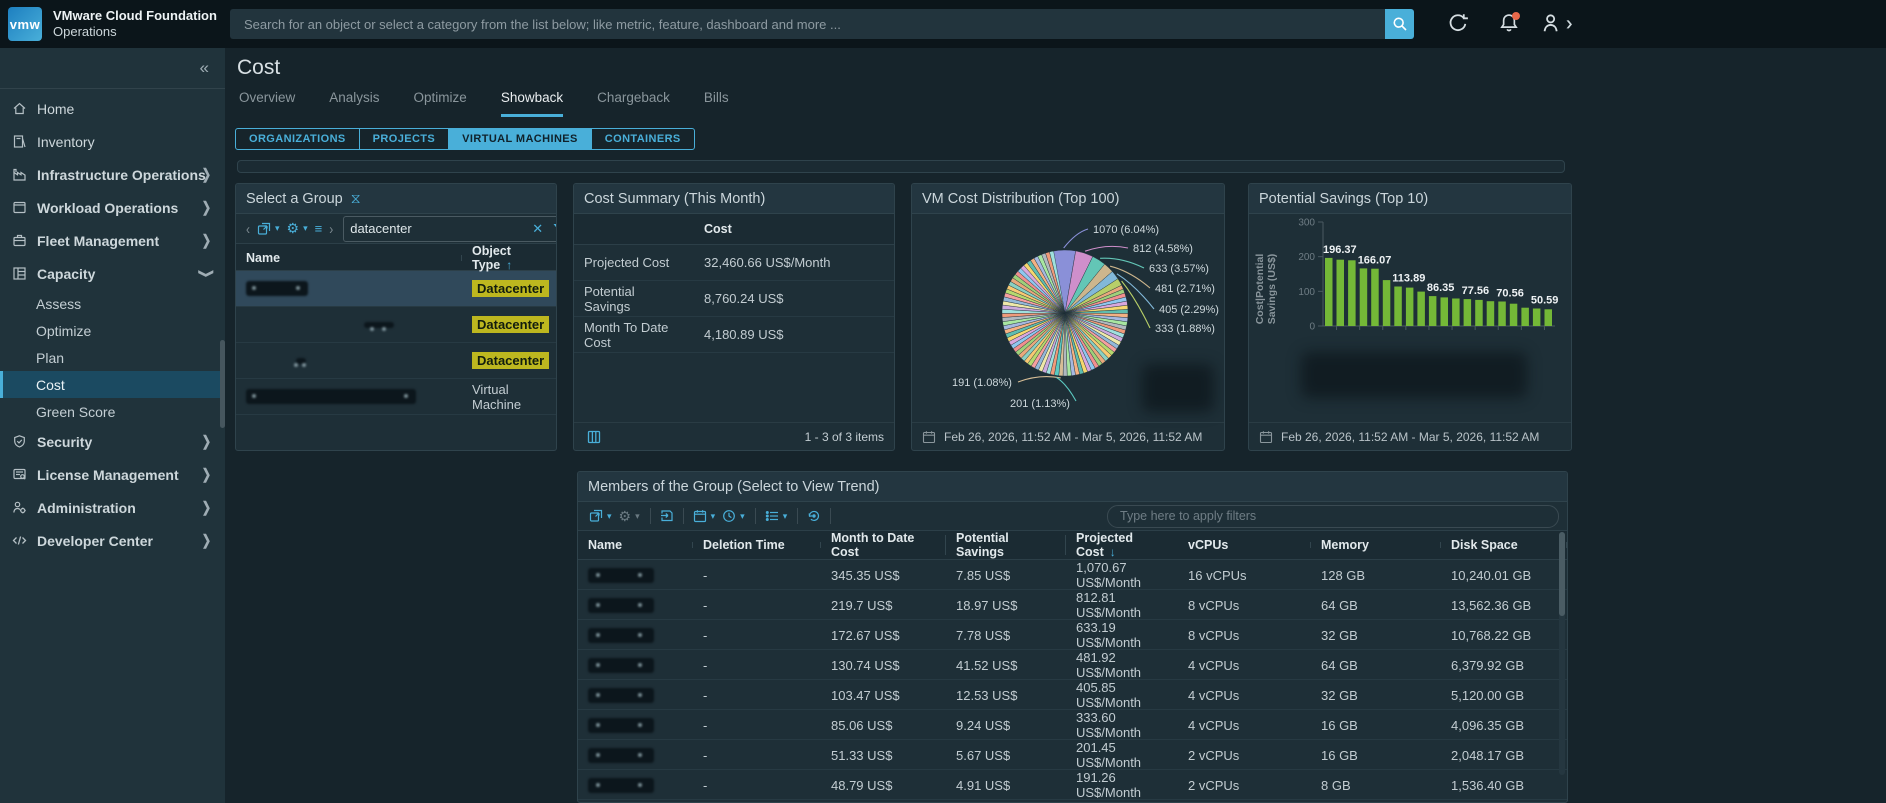 This screenshot has width=1886, height=803. I want to click on svg-text: 196.37, so click(1340, 250).